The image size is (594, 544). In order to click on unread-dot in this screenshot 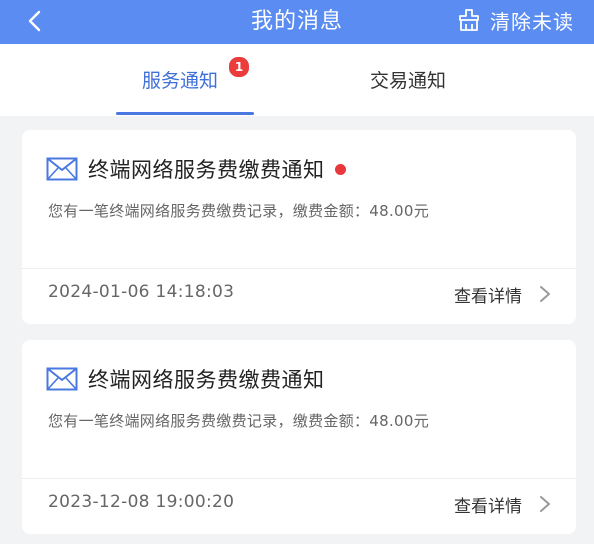, I will do `click(340, 169)`.